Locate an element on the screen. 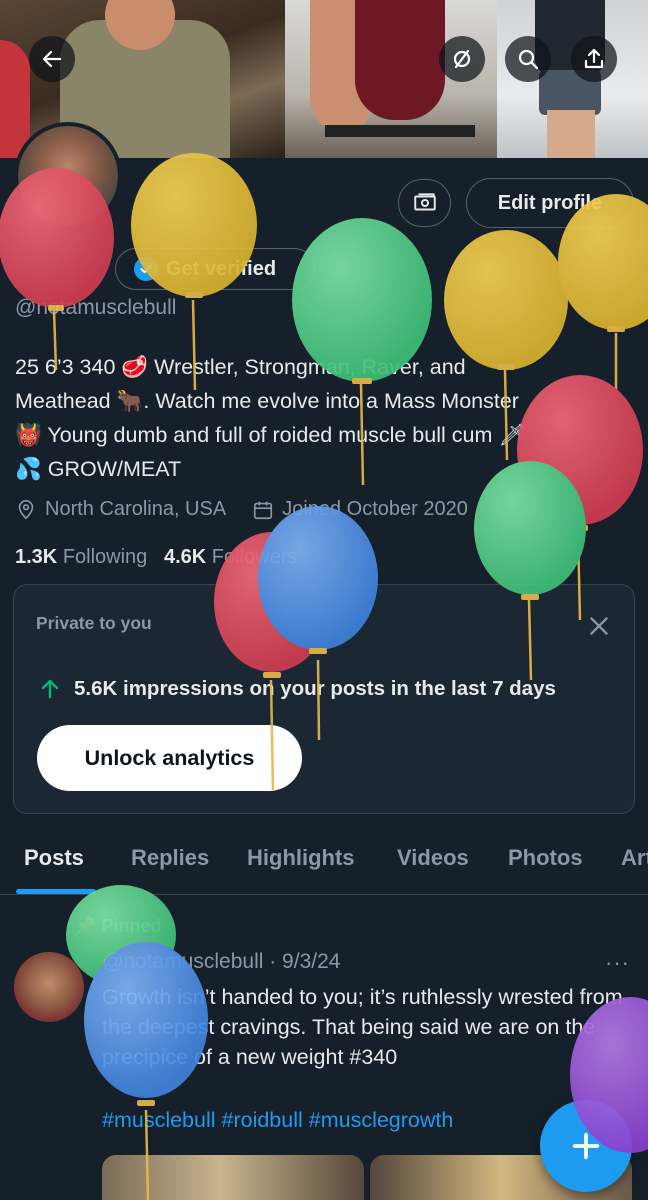 This screenshot has height=1200, width=648. followers-link: 4.6K Followers is located at coordinates (230, 557).